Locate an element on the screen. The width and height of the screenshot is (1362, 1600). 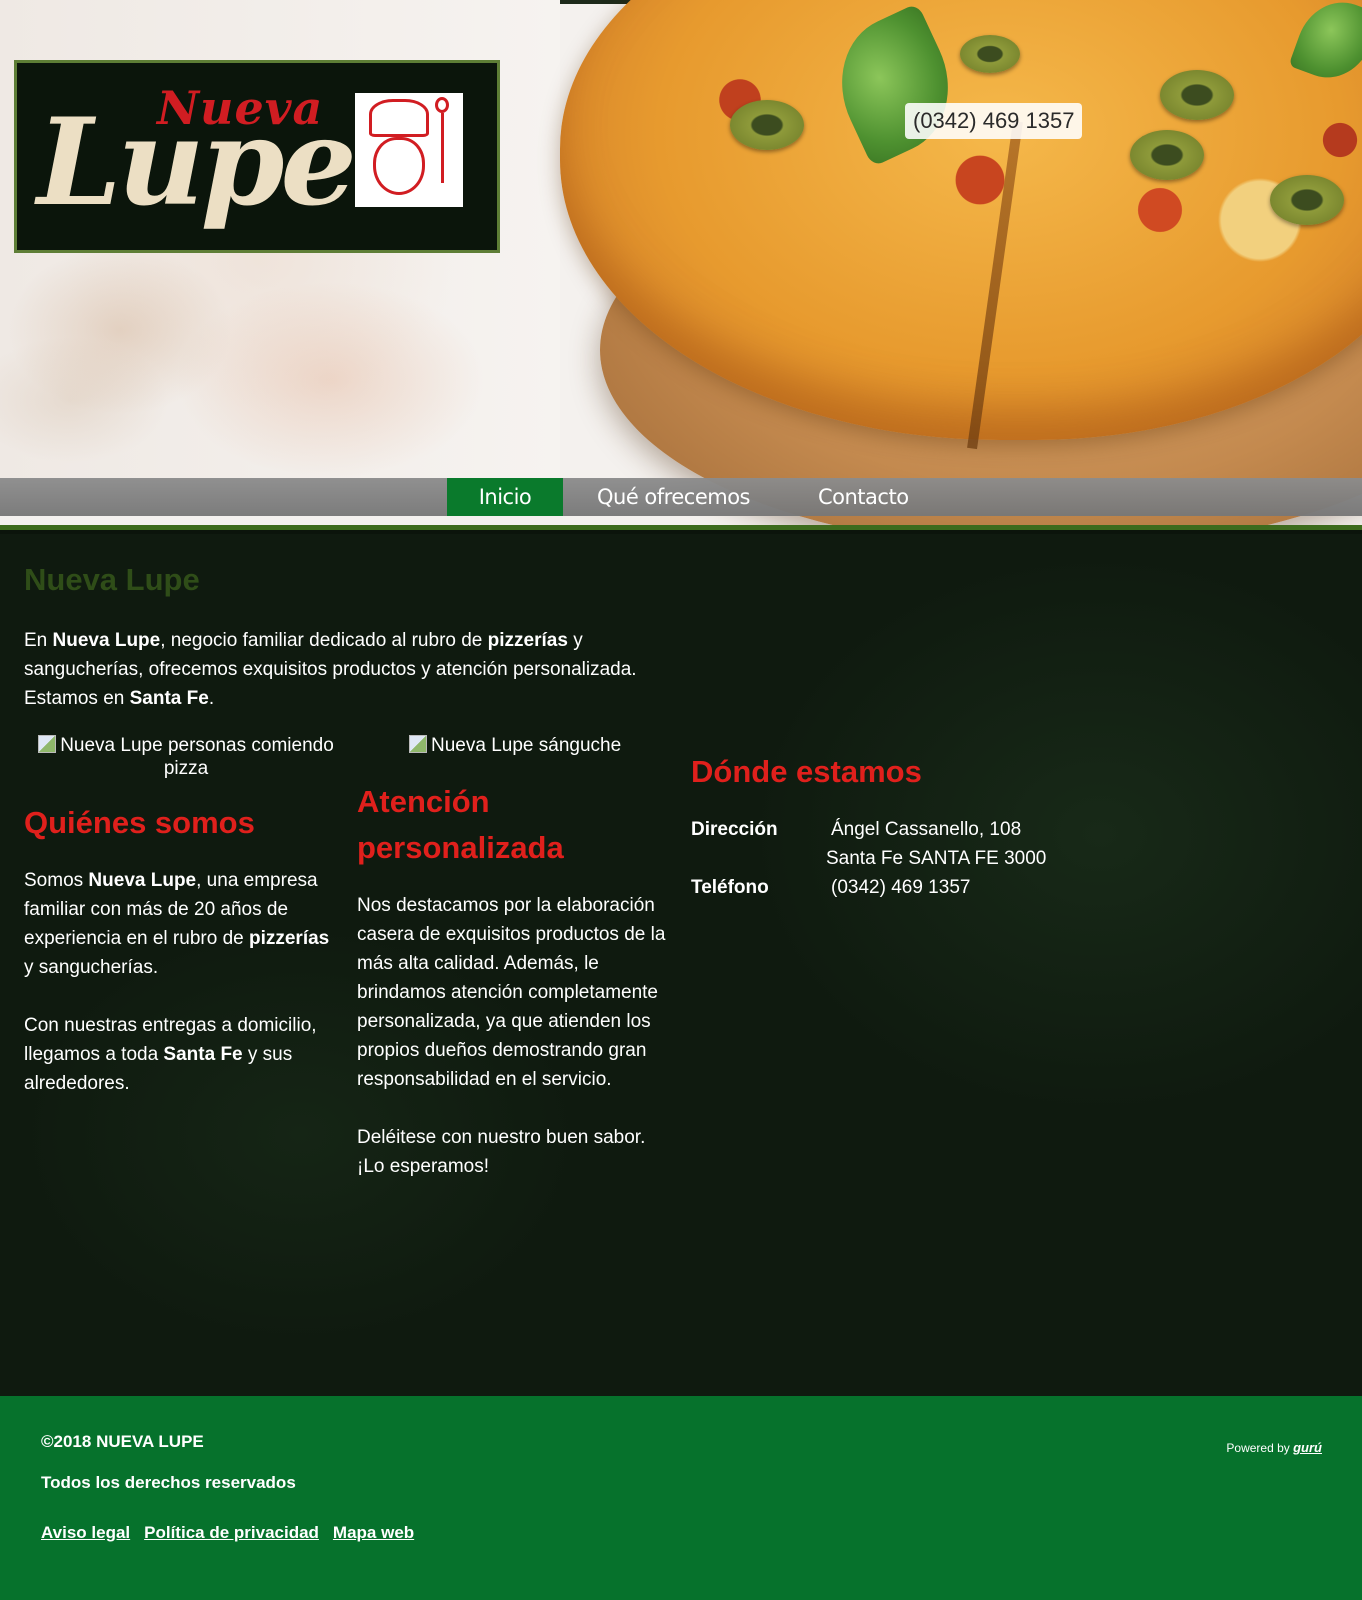
powered-by-brand-link: gurú is located at coordinates (1307, 1447).